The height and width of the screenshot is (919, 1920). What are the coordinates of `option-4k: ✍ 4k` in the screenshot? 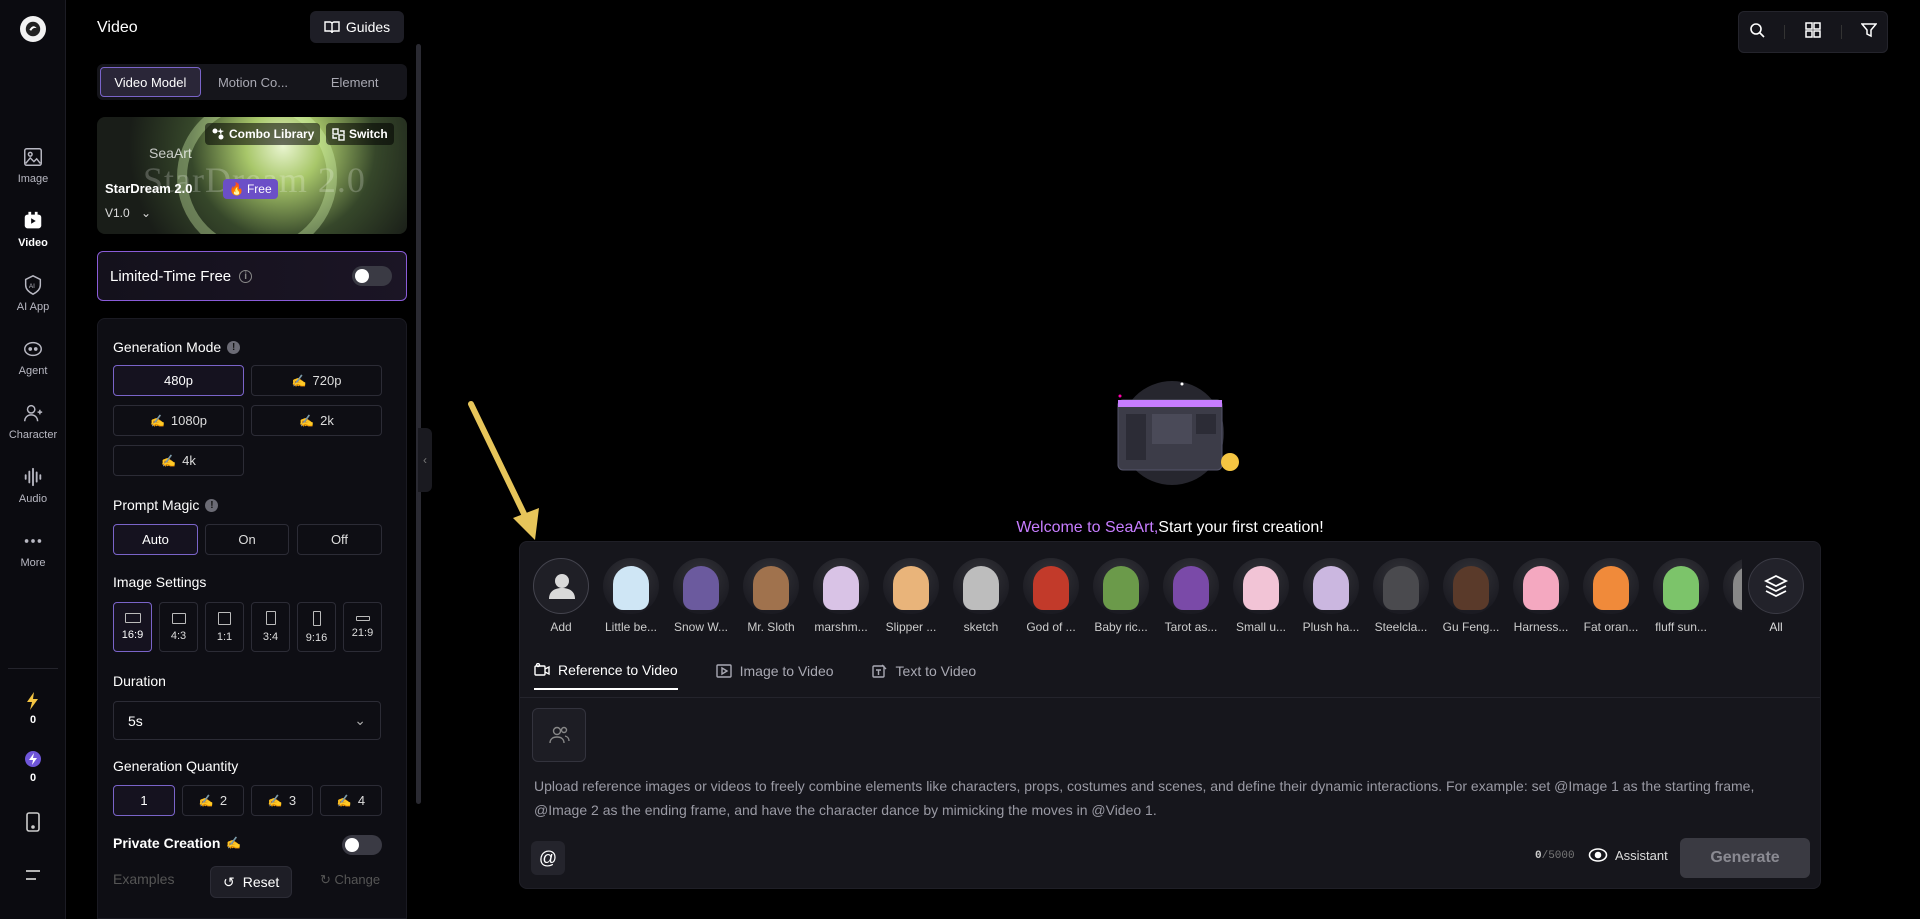 It's located at (178, 460).